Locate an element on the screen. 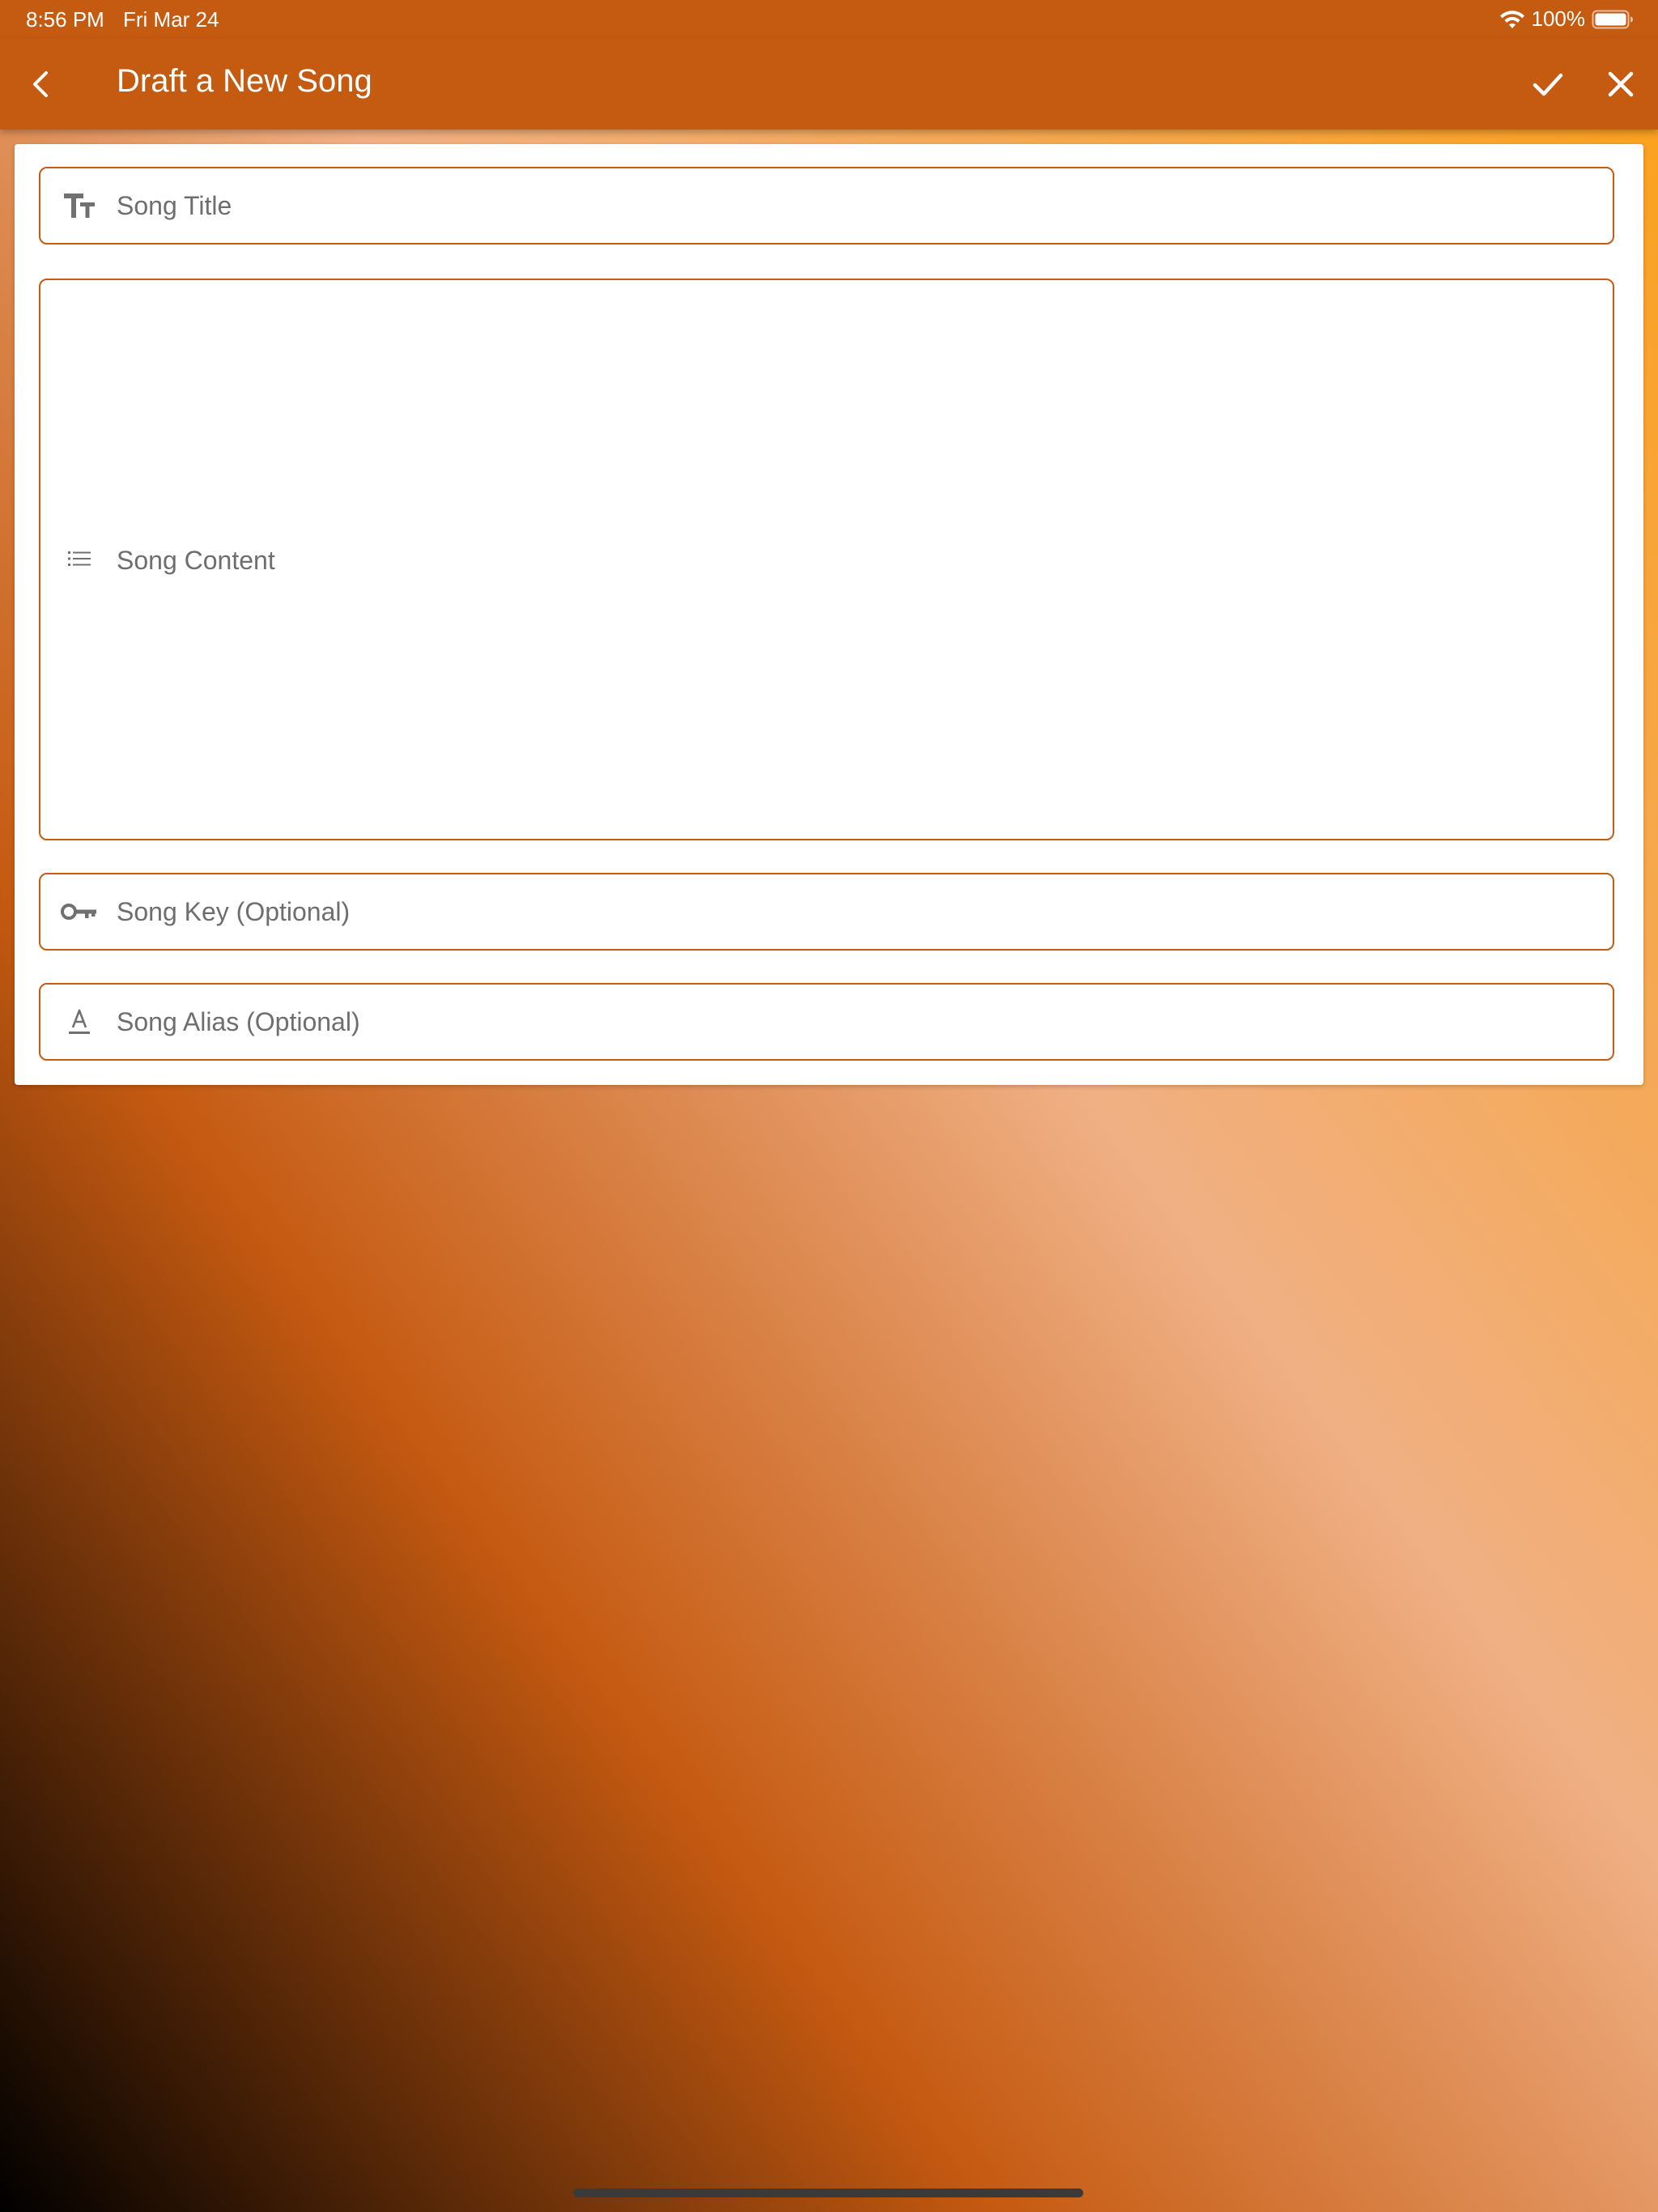 The width and height of the screenshot is (1658, 2212). save-button is located at coordinates (1548, 85).